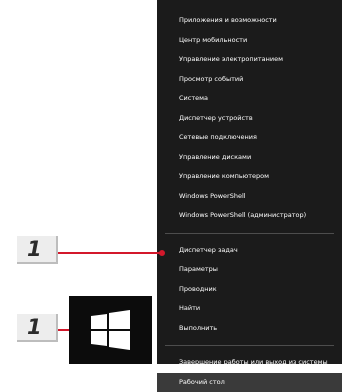 This screenshot has width=342, height=392. Describe the element at coordinates (249, 119) in the screenshot. I see `menu-item-device-manager: Диспетчер устройств` at that location.